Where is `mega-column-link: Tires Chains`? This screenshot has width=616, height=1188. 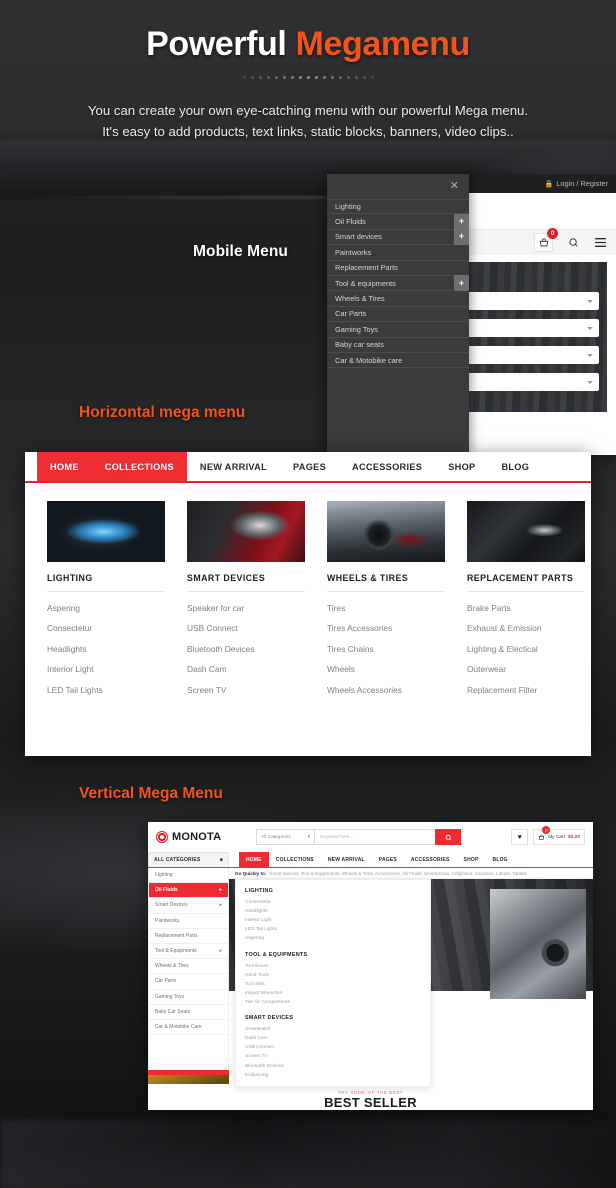
mega-column-link: Tires Chains is located at coordinates (386, 649).